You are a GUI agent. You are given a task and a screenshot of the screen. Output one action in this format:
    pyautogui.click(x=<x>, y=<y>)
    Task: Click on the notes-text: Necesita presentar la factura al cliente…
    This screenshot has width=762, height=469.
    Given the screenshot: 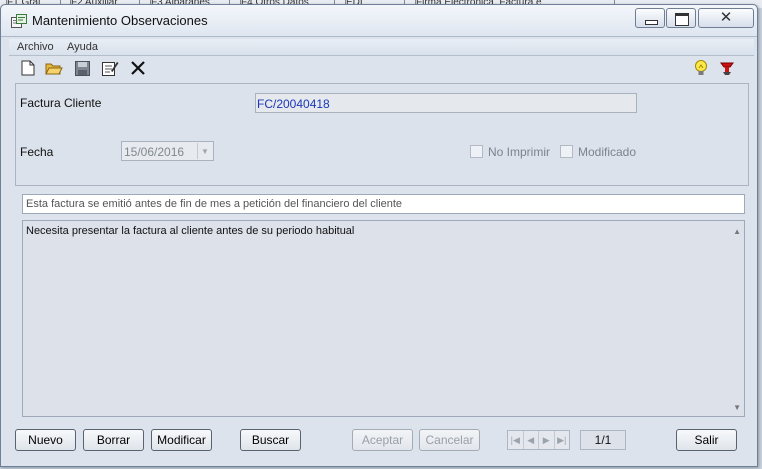 What is the action you would take?
    pyautogui.click(x=190, y=231)
    